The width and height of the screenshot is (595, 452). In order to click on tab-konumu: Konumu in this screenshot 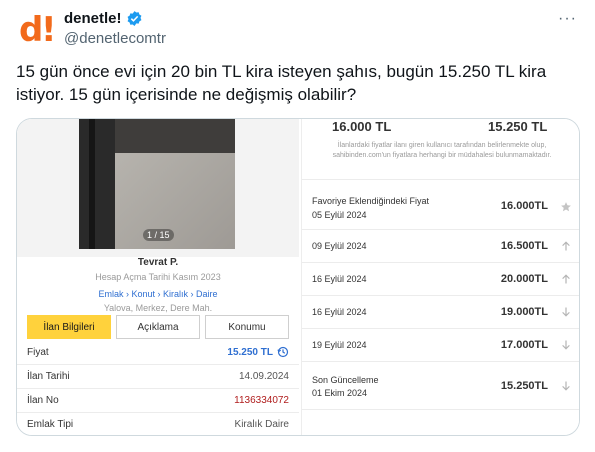, I will do `click(247, 327)`.